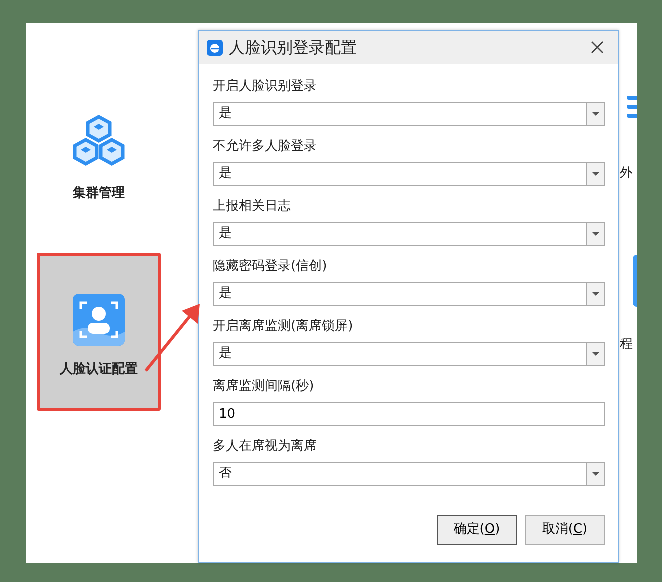 The image size is (662, 582). What do you see at coordinates (627, 174) in the screenshot?
I see `tile-label: 外` at bounding box center [627, 174].